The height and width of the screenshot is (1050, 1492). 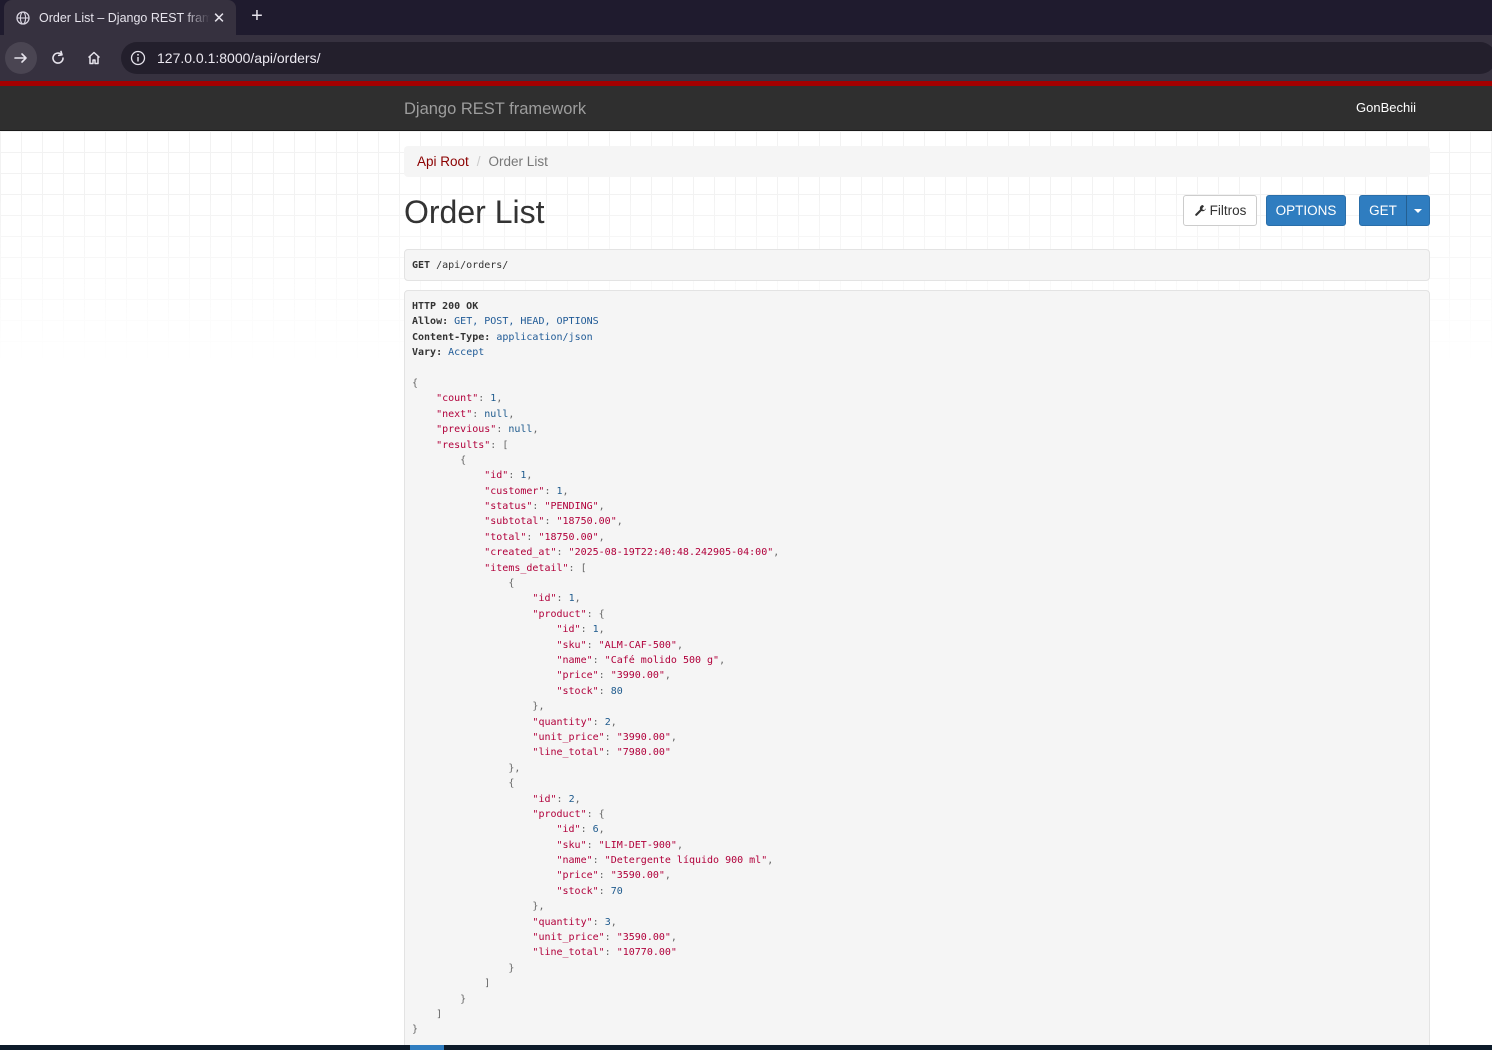 What do you see at coordinates (219, 18) in the screenshot?
I see `close-icon: ✕` at bounding box center [219, 18].